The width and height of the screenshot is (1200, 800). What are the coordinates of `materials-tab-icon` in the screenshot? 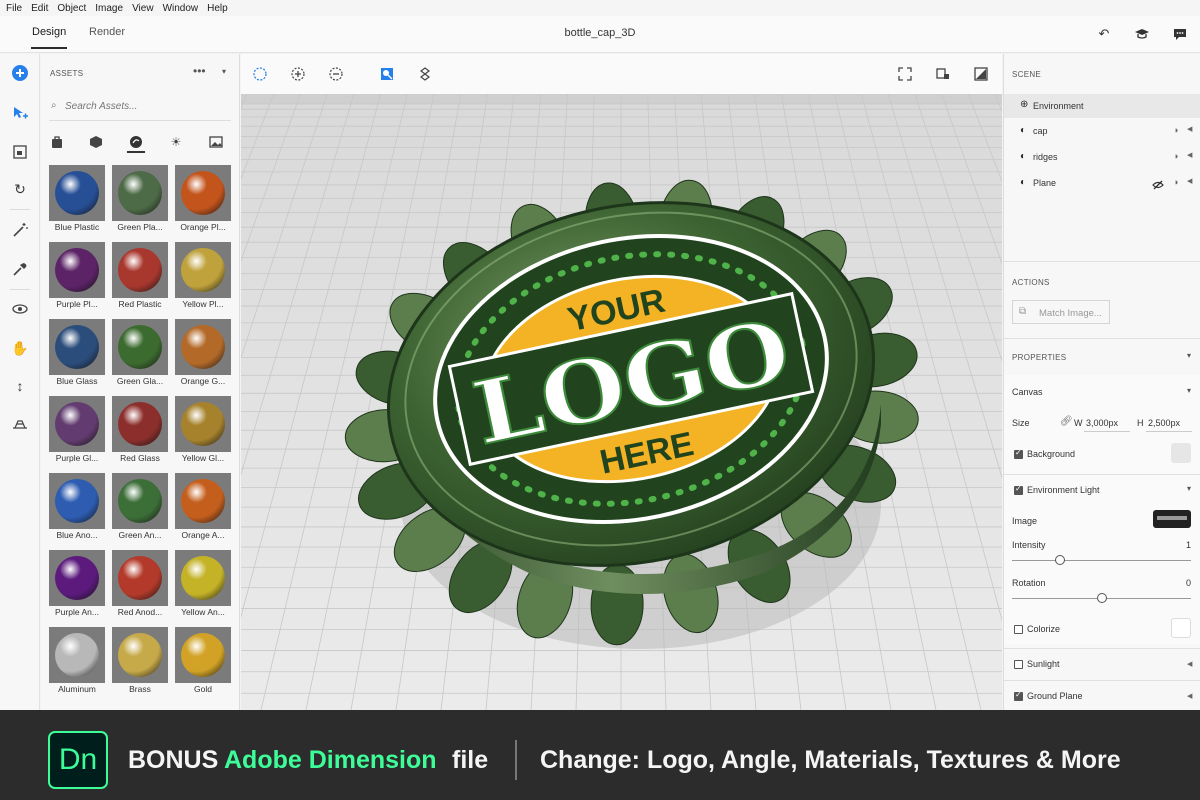 It's located at (136, 142).